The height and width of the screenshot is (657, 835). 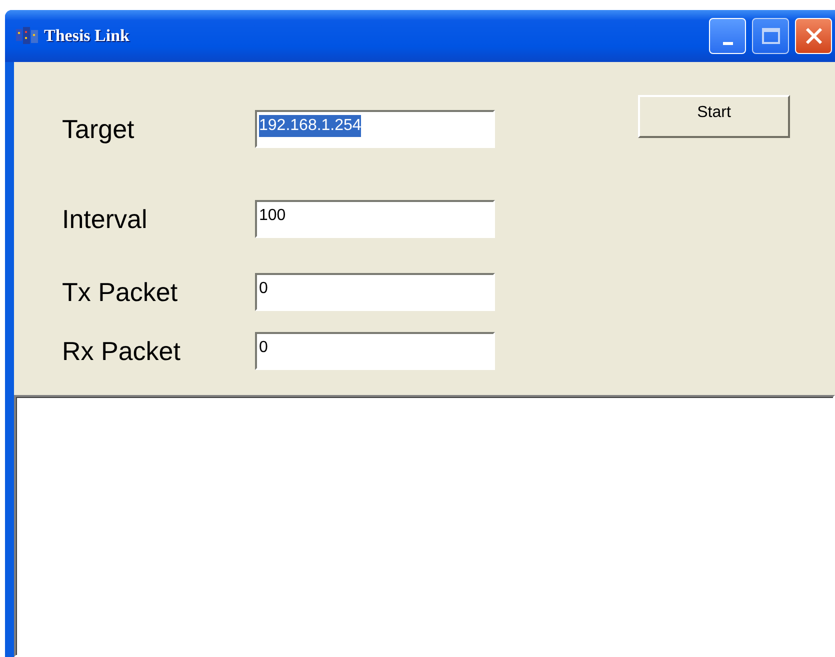 I want to click on app-icon, so click(x=27, y=36).